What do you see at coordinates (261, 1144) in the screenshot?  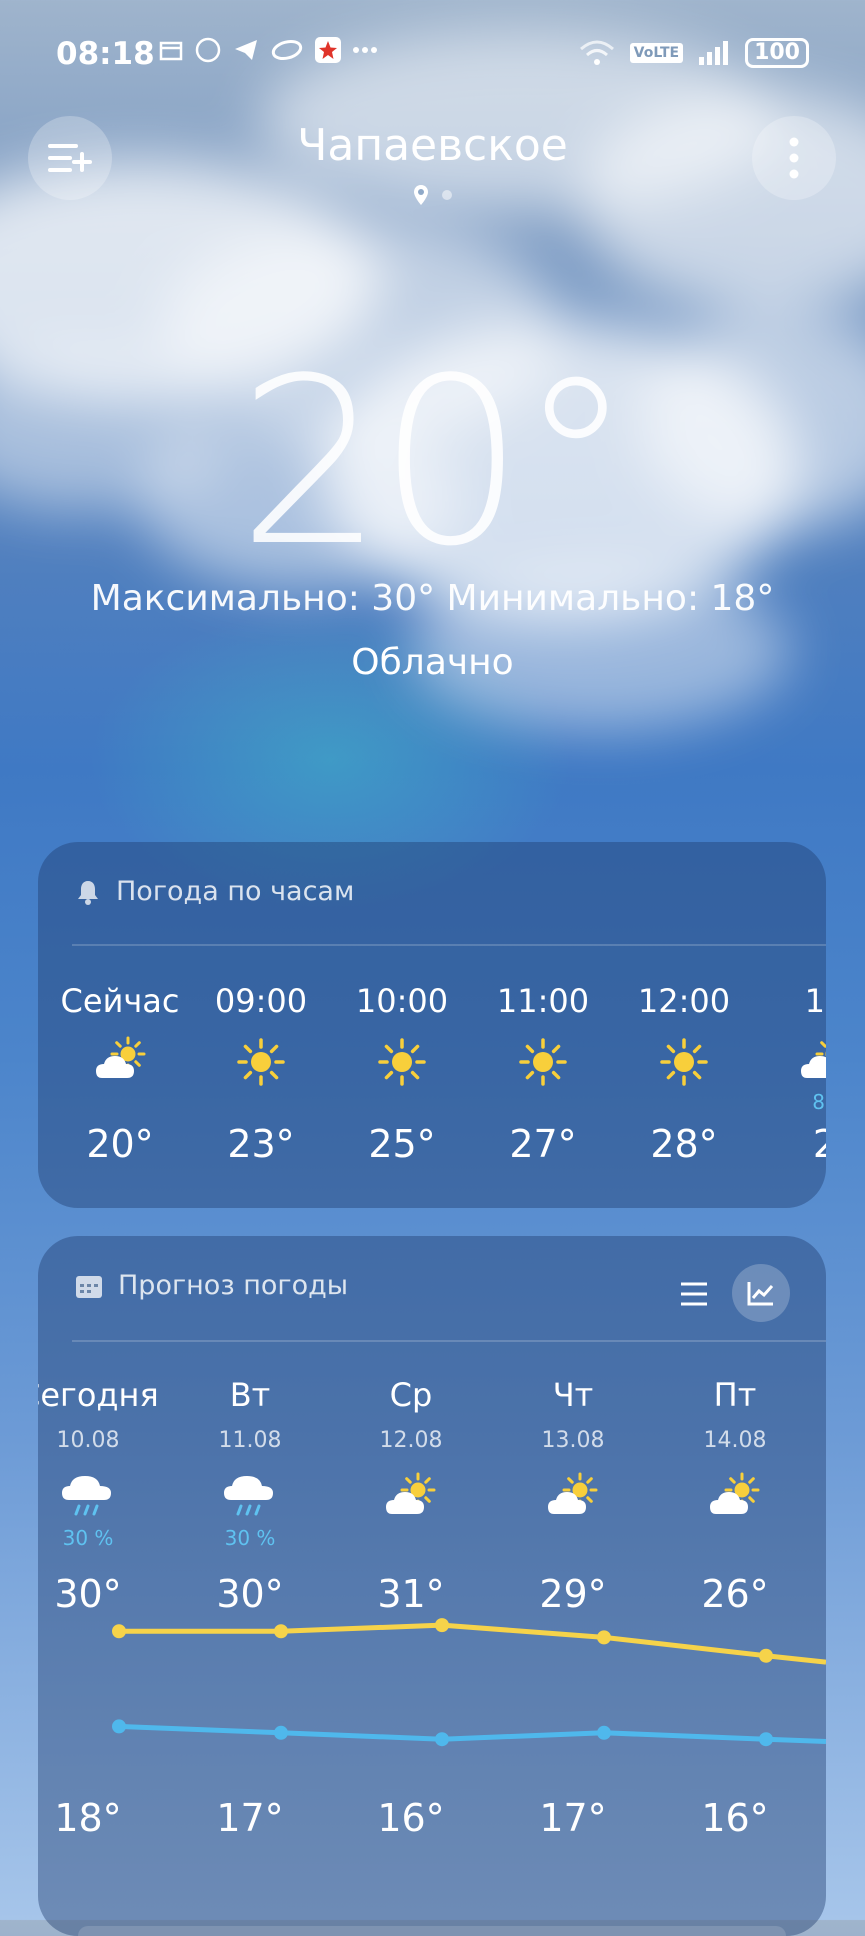 I see `hour-temperature: 23°` at bounding box center [261, 1144].